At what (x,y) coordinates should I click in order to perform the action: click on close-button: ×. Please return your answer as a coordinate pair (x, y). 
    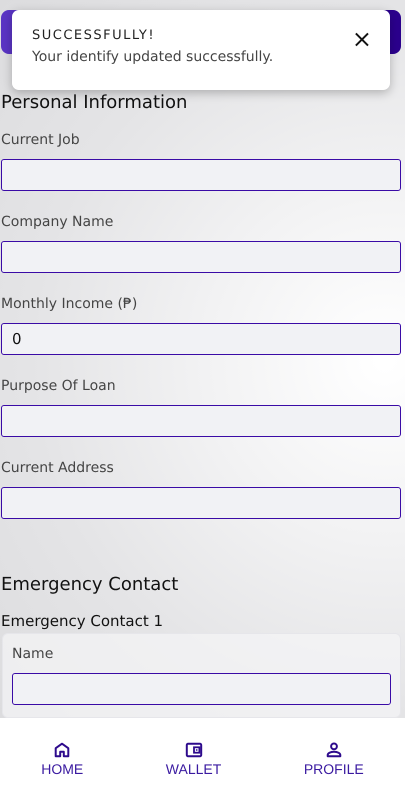
    Looking at the image, I should click on (362, 39).